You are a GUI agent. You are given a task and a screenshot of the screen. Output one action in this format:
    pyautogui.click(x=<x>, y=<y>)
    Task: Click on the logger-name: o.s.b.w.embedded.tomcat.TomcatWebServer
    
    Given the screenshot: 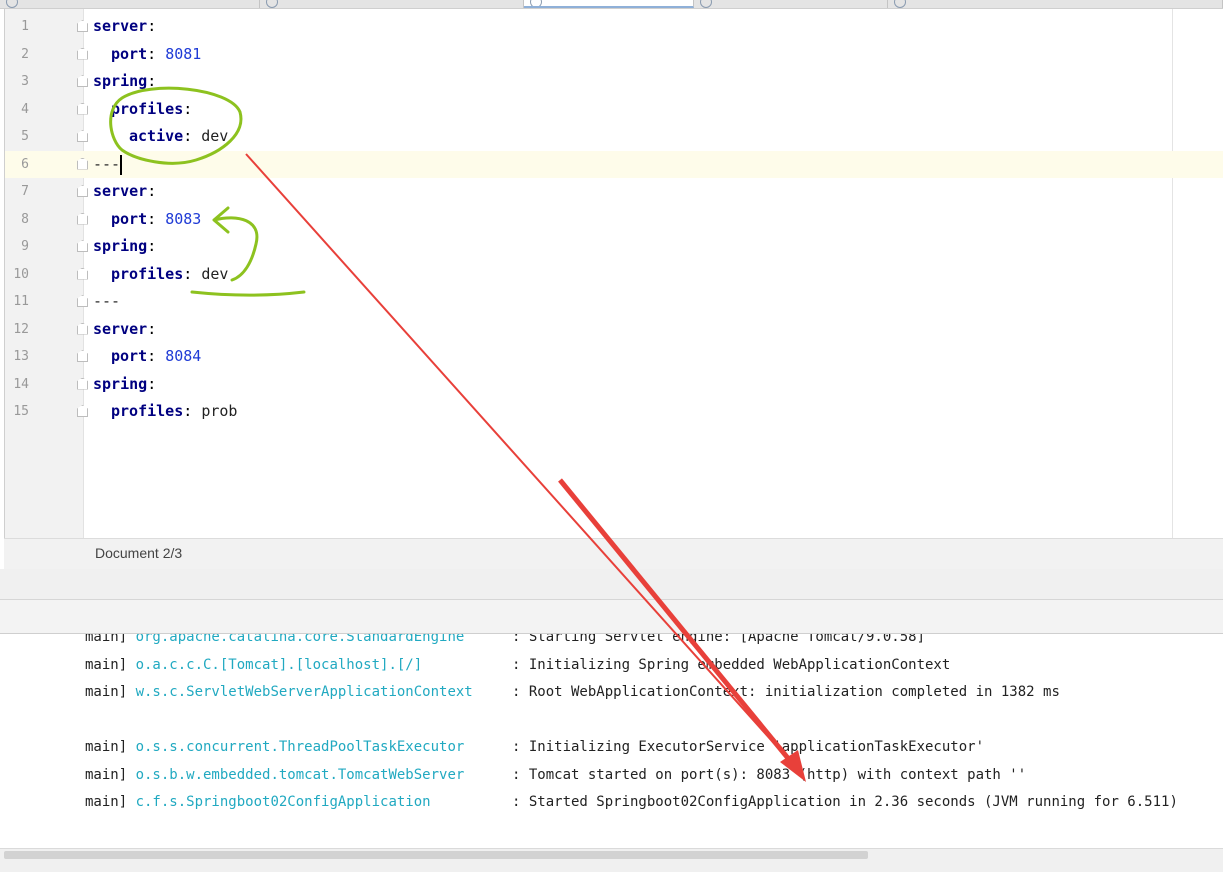 What is the action you would take?
    pyautogui.click(x=300, y=775)
    